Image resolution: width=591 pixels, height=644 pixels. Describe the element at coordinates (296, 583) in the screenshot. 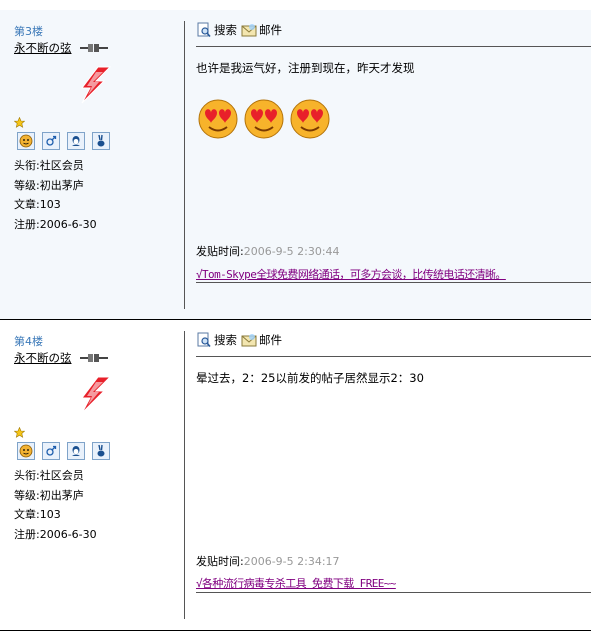

I see `ad-link: √各种流行病毒专杀工具 免费下载 FREE~~` at that location.